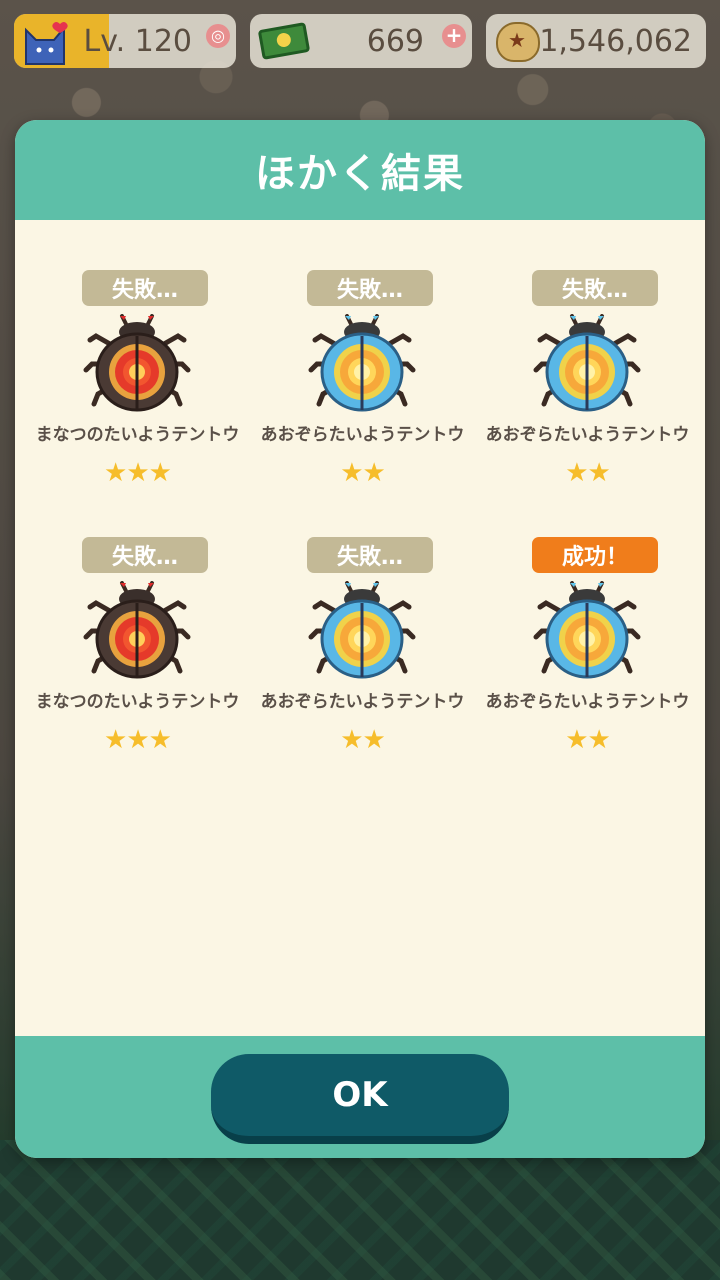  Describe the element at coordinates (360, 174) in the screenshot. I see `dialog-title: ほかく結果` at that location.